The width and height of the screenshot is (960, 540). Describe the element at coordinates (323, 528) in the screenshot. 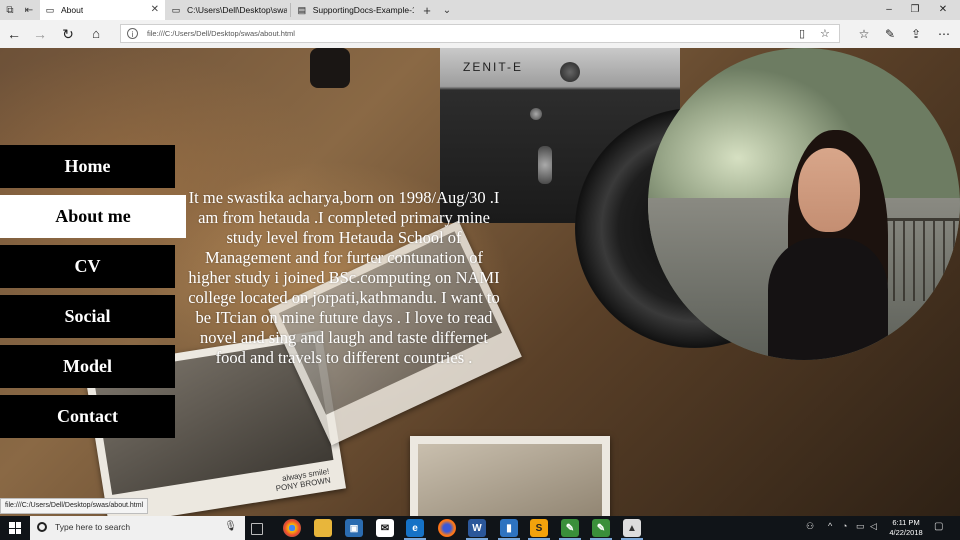

I see `file-explorer-icon` at that location.